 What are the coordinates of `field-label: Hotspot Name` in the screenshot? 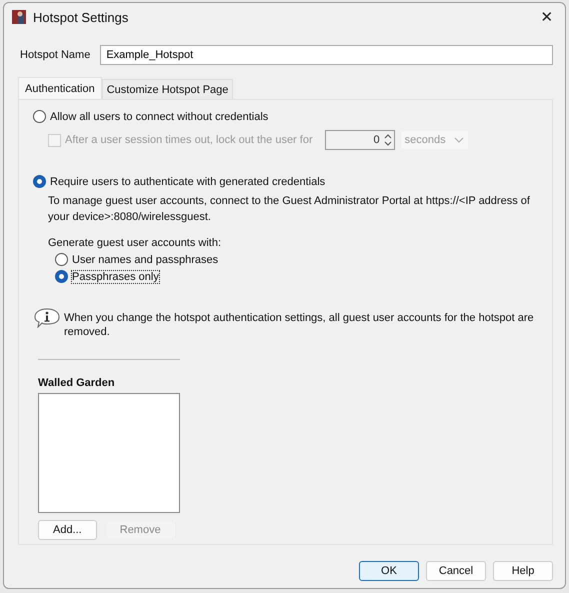 It's located at (55, 55).